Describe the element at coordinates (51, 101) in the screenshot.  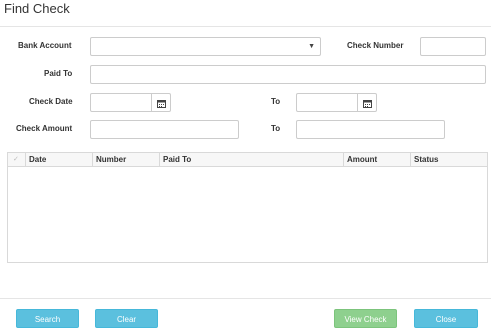
I see `check-date-label: Check Date` at that location.